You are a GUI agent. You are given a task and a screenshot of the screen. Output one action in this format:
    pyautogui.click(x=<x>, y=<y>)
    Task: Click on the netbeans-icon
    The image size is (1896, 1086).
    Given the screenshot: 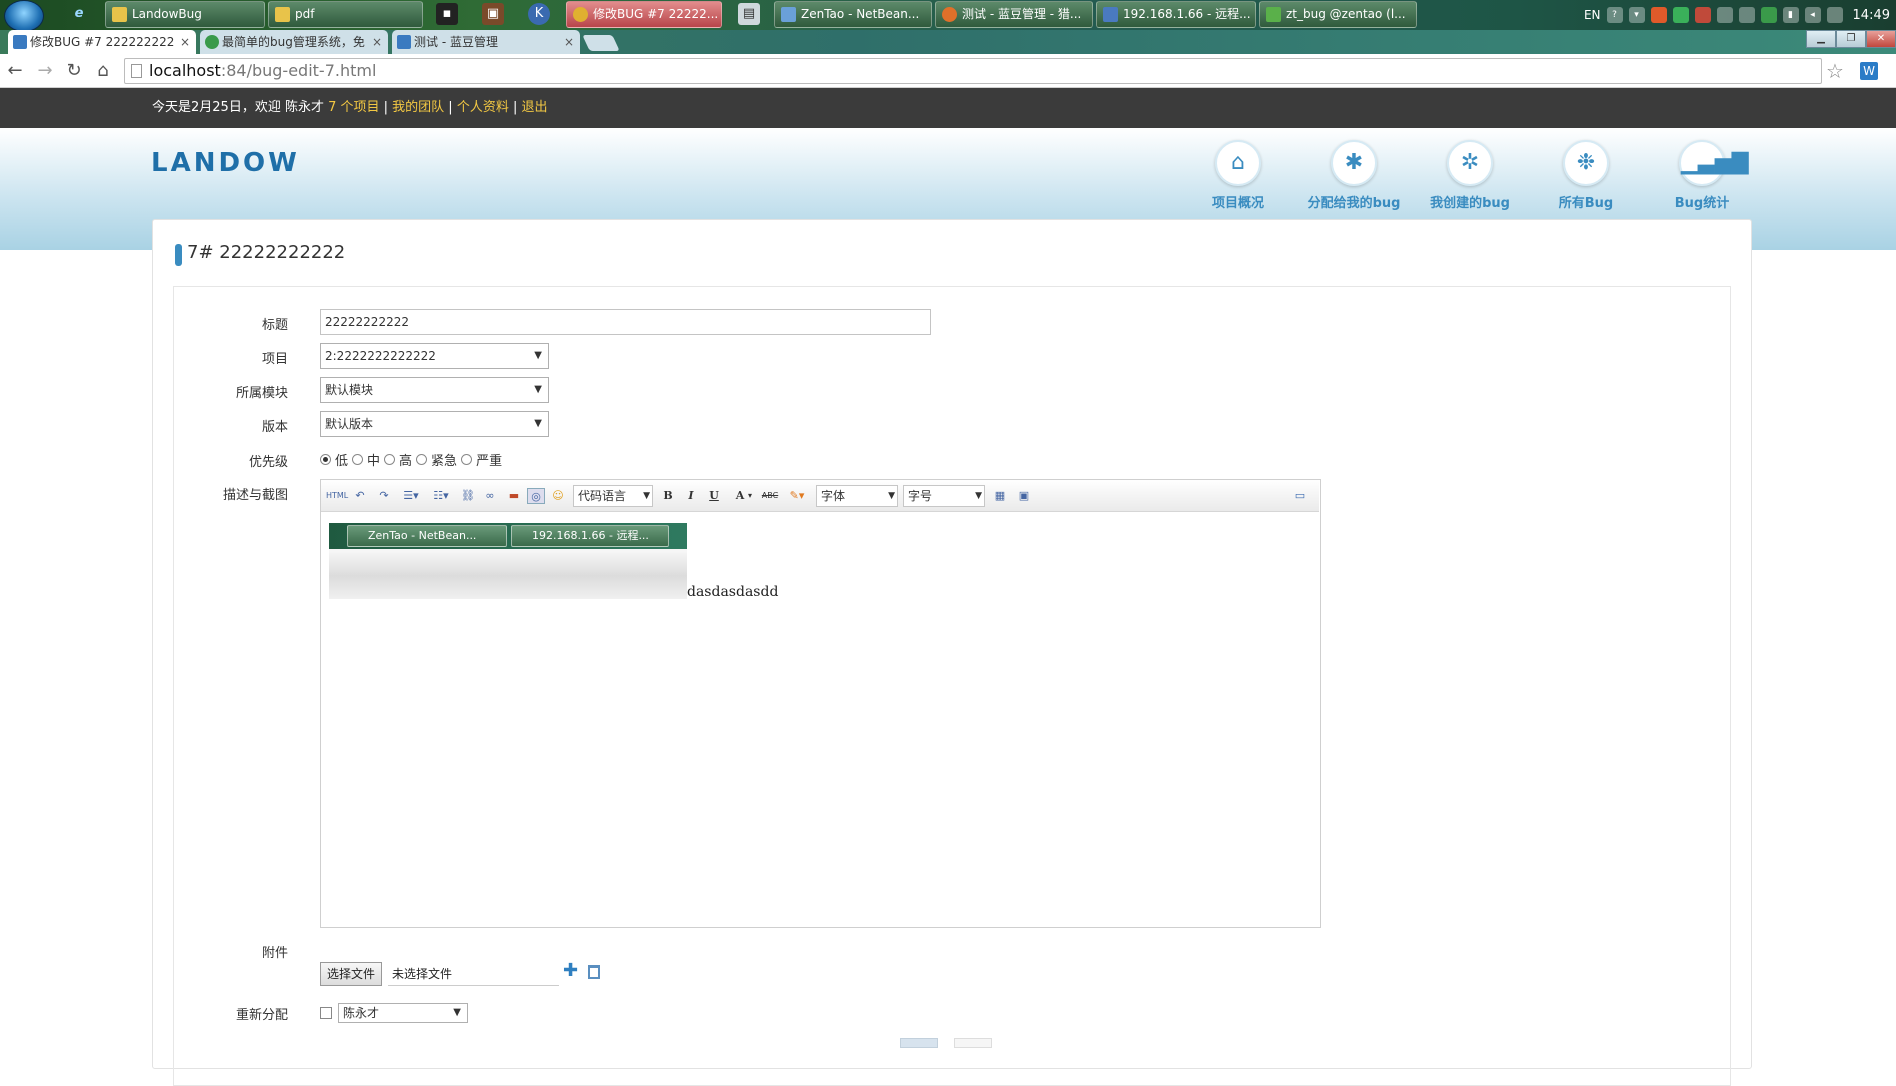 What is the action you would take?
    pyautogui.click(x=788, y=14)
    